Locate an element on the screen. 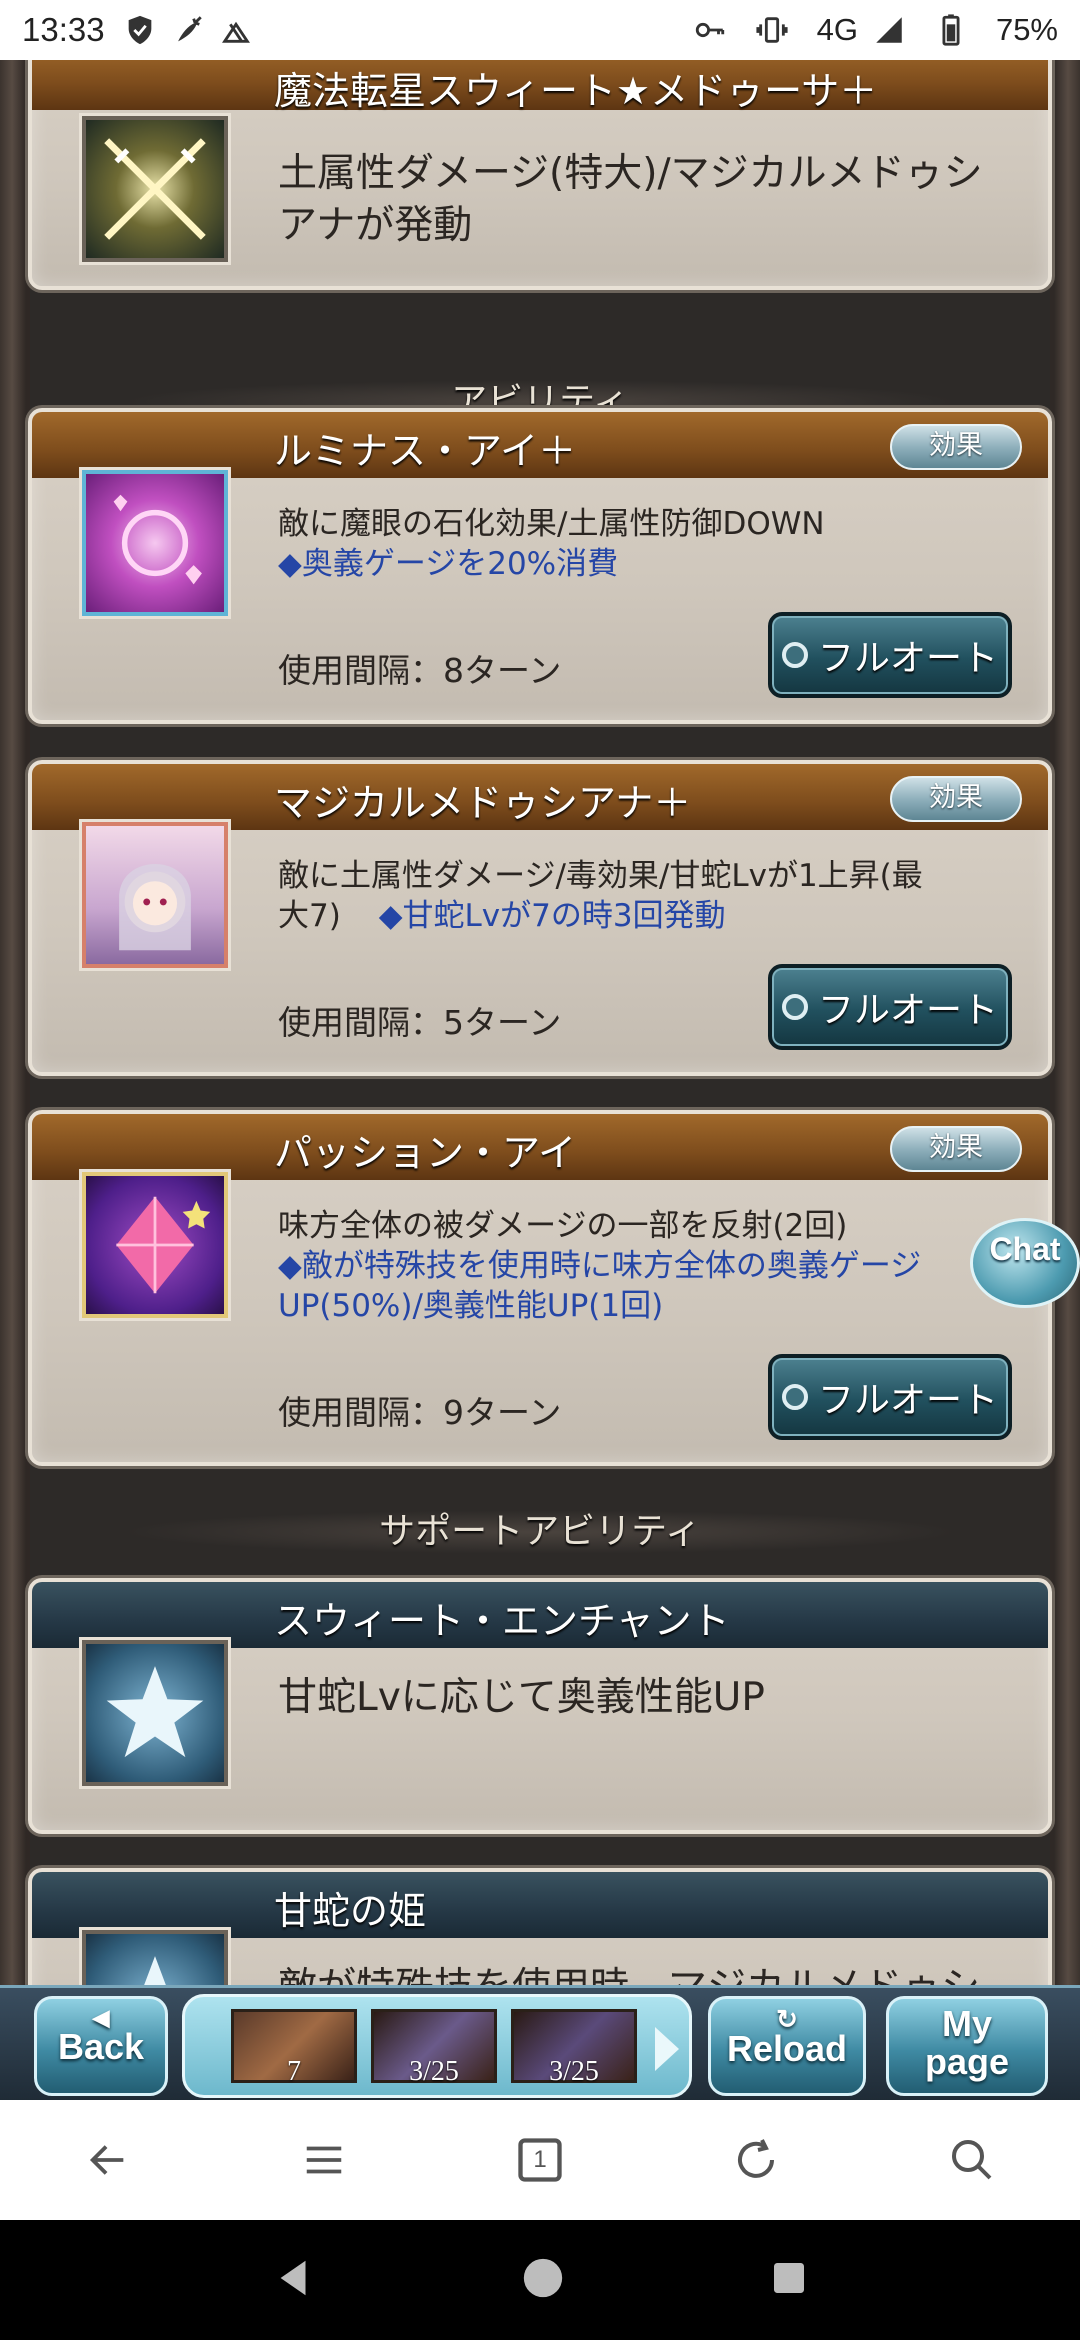 The width and height of the screenshot is (1080, 2340). nav-back-icon is located at coordinates (294, 2280).